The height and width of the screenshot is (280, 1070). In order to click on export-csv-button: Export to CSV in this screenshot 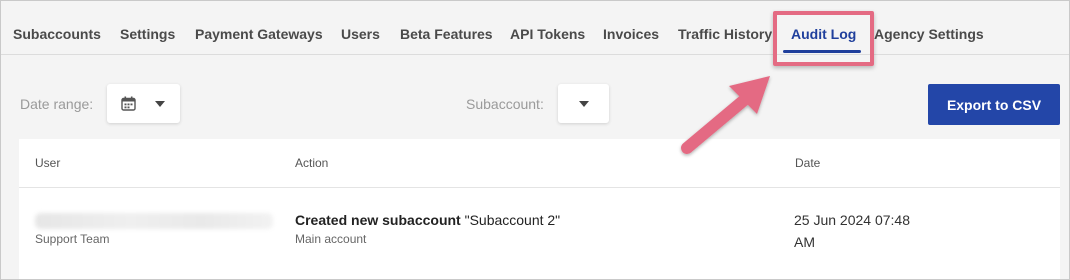, I will do `click(994, 104)`.